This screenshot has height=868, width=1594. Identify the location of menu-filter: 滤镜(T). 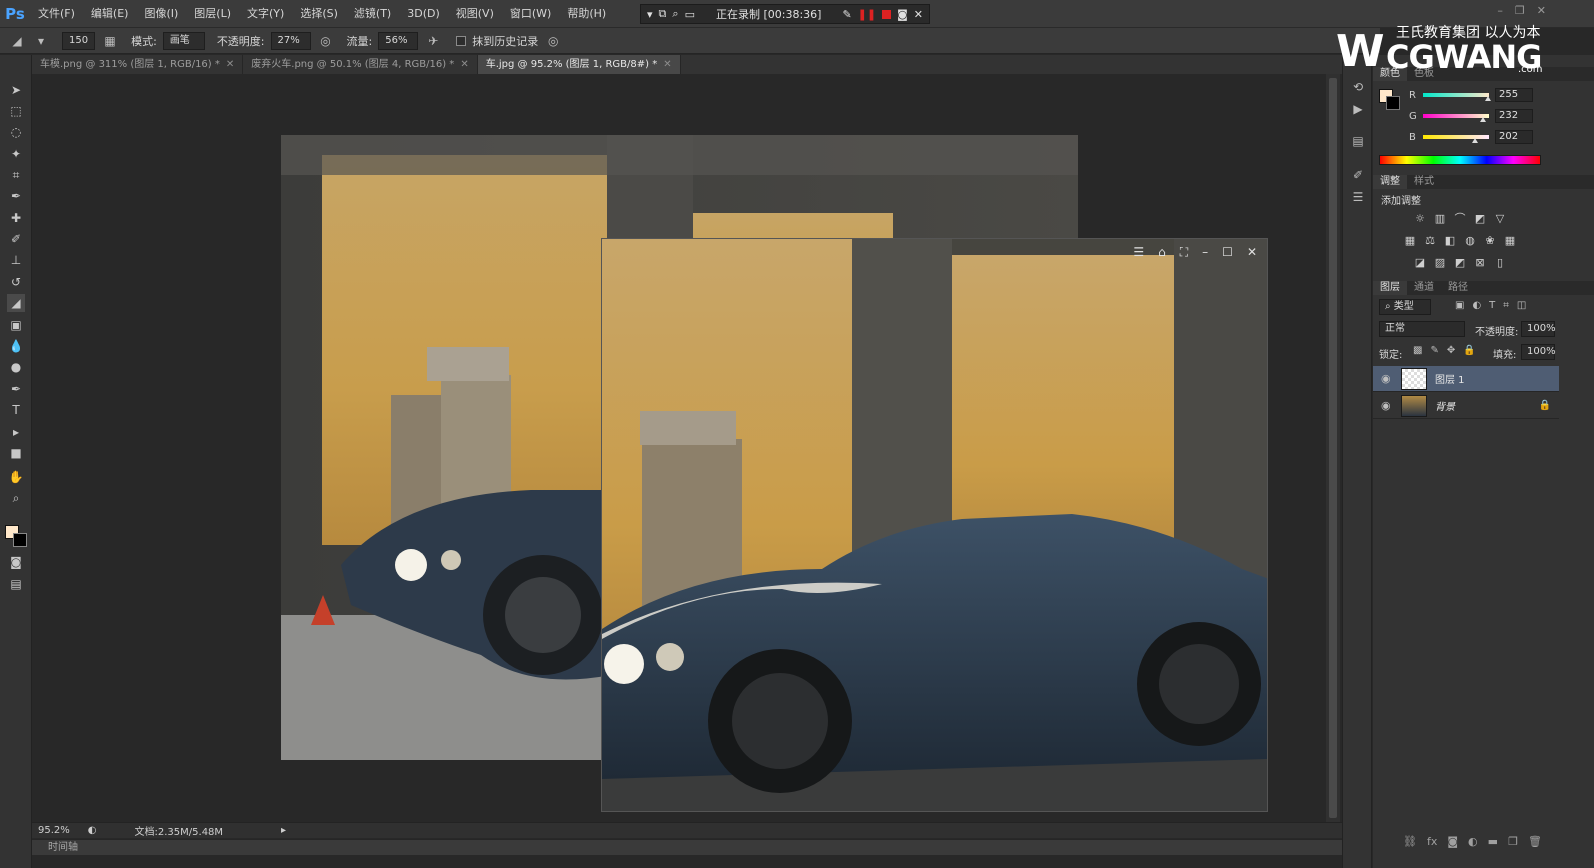
(372, 14).